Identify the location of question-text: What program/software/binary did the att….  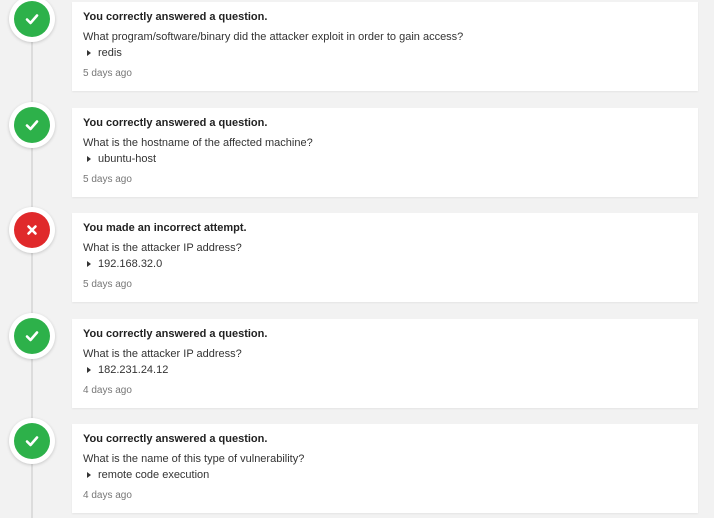
(273, 37).